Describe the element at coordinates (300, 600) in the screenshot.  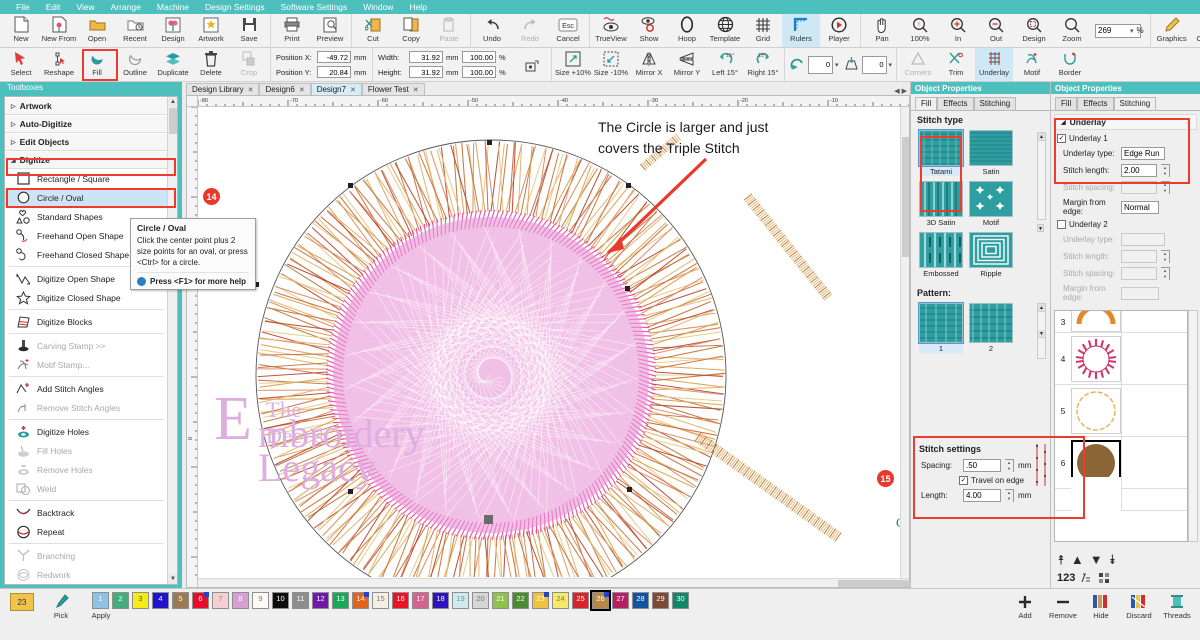
I see `palette-chip-11: 11` at that location.